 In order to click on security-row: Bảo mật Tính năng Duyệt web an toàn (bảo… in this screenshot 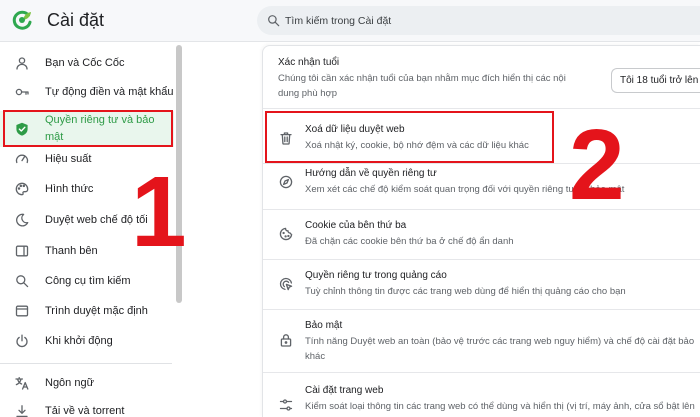, I will do `click(481, 343)`.